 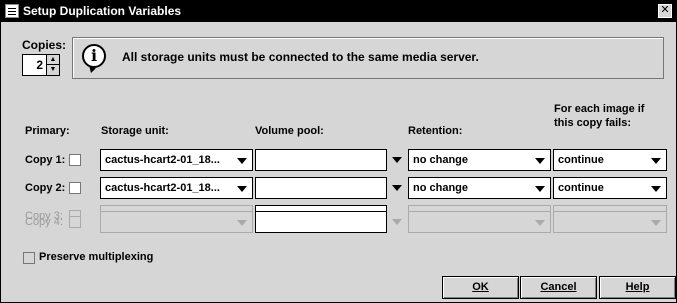 I want to click on copies-label: Copies:, so click(x=44, y=45).